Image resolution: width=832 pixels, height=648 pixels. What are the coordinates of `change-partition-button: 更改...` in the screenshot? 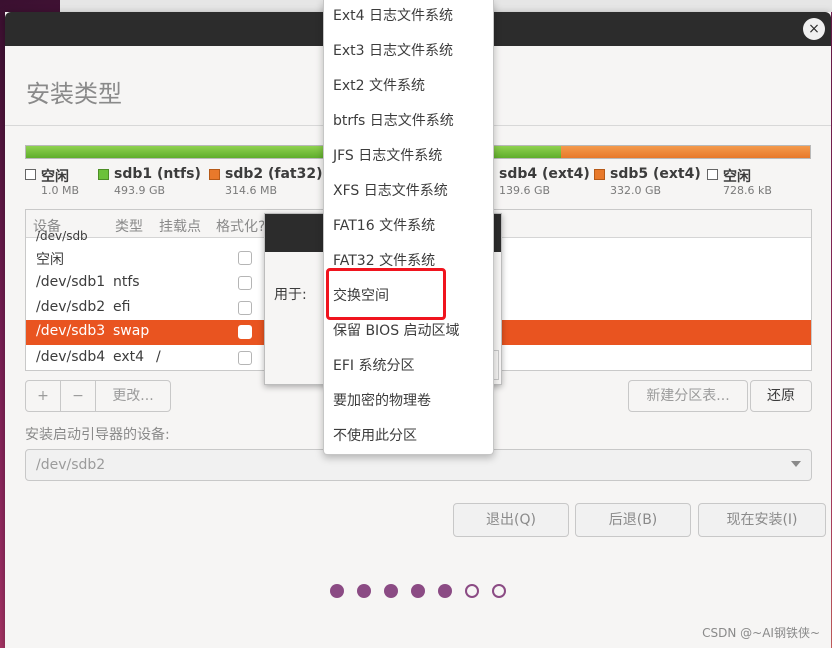 It's located at (133, 396).